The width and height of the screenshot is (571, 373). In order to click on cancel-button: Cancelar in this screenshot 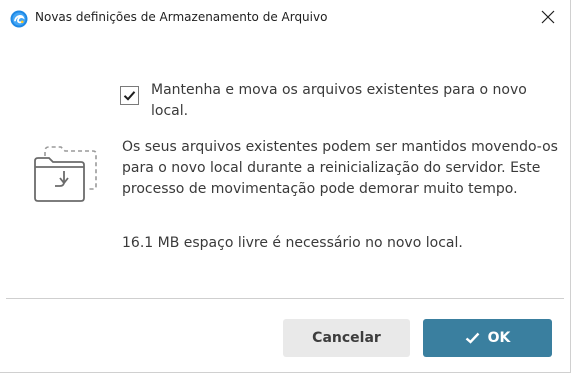, I will do `click(346, 338)`.